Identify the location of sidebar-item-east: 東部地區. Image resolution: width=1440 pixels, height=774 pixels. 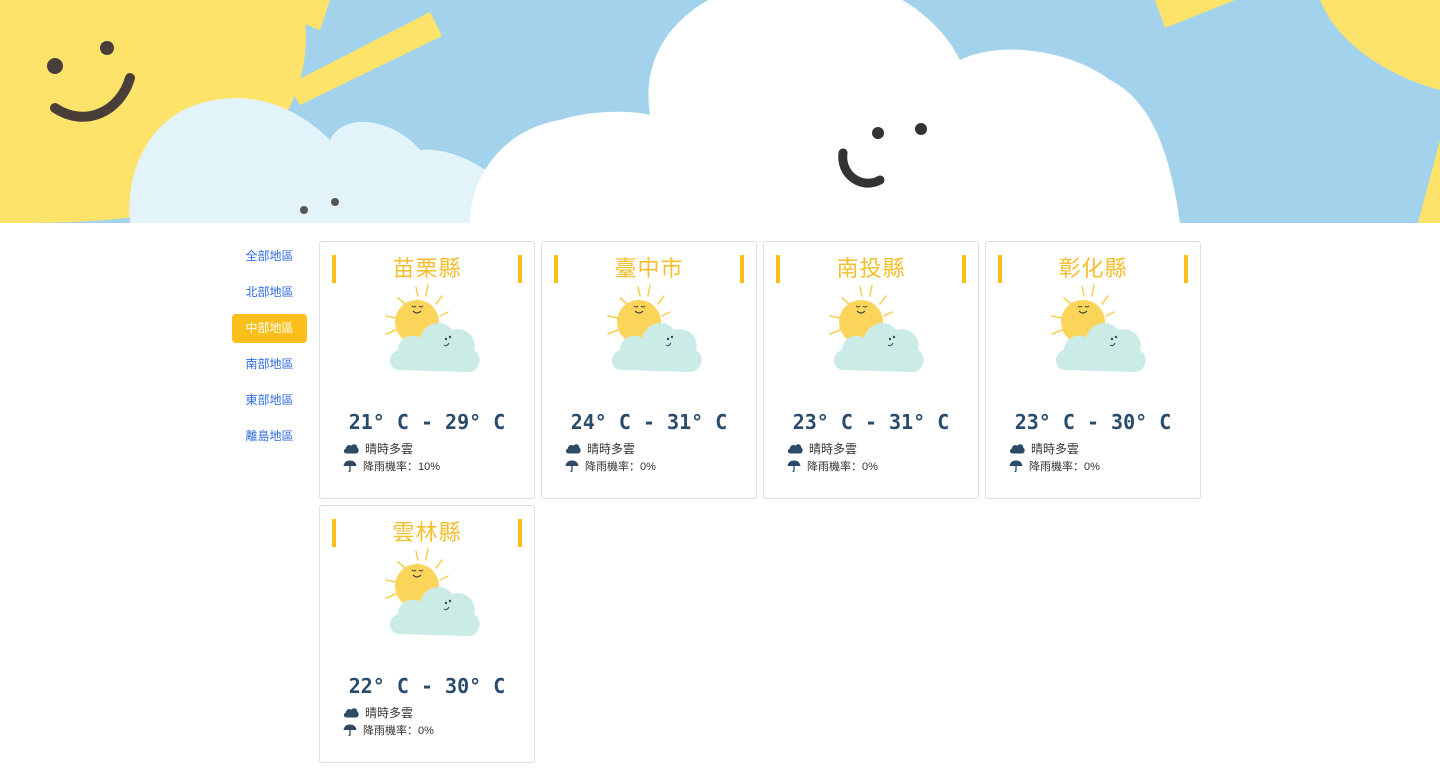
(269, 400).